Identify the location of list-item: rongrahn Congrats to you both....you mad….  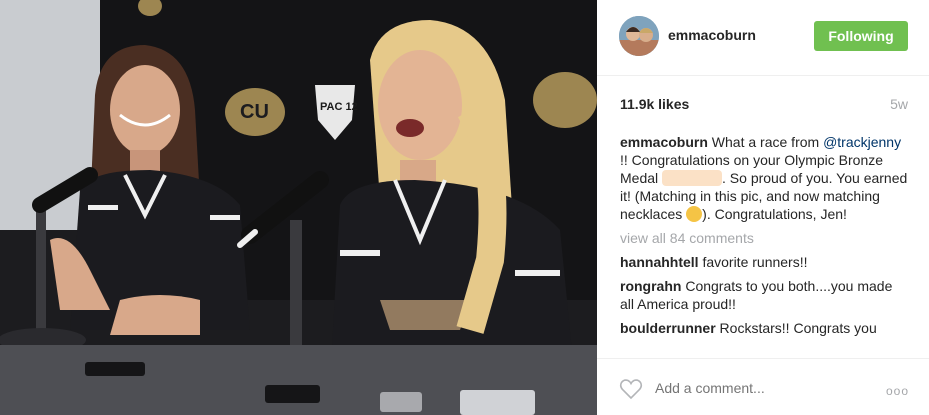
(765, 295).